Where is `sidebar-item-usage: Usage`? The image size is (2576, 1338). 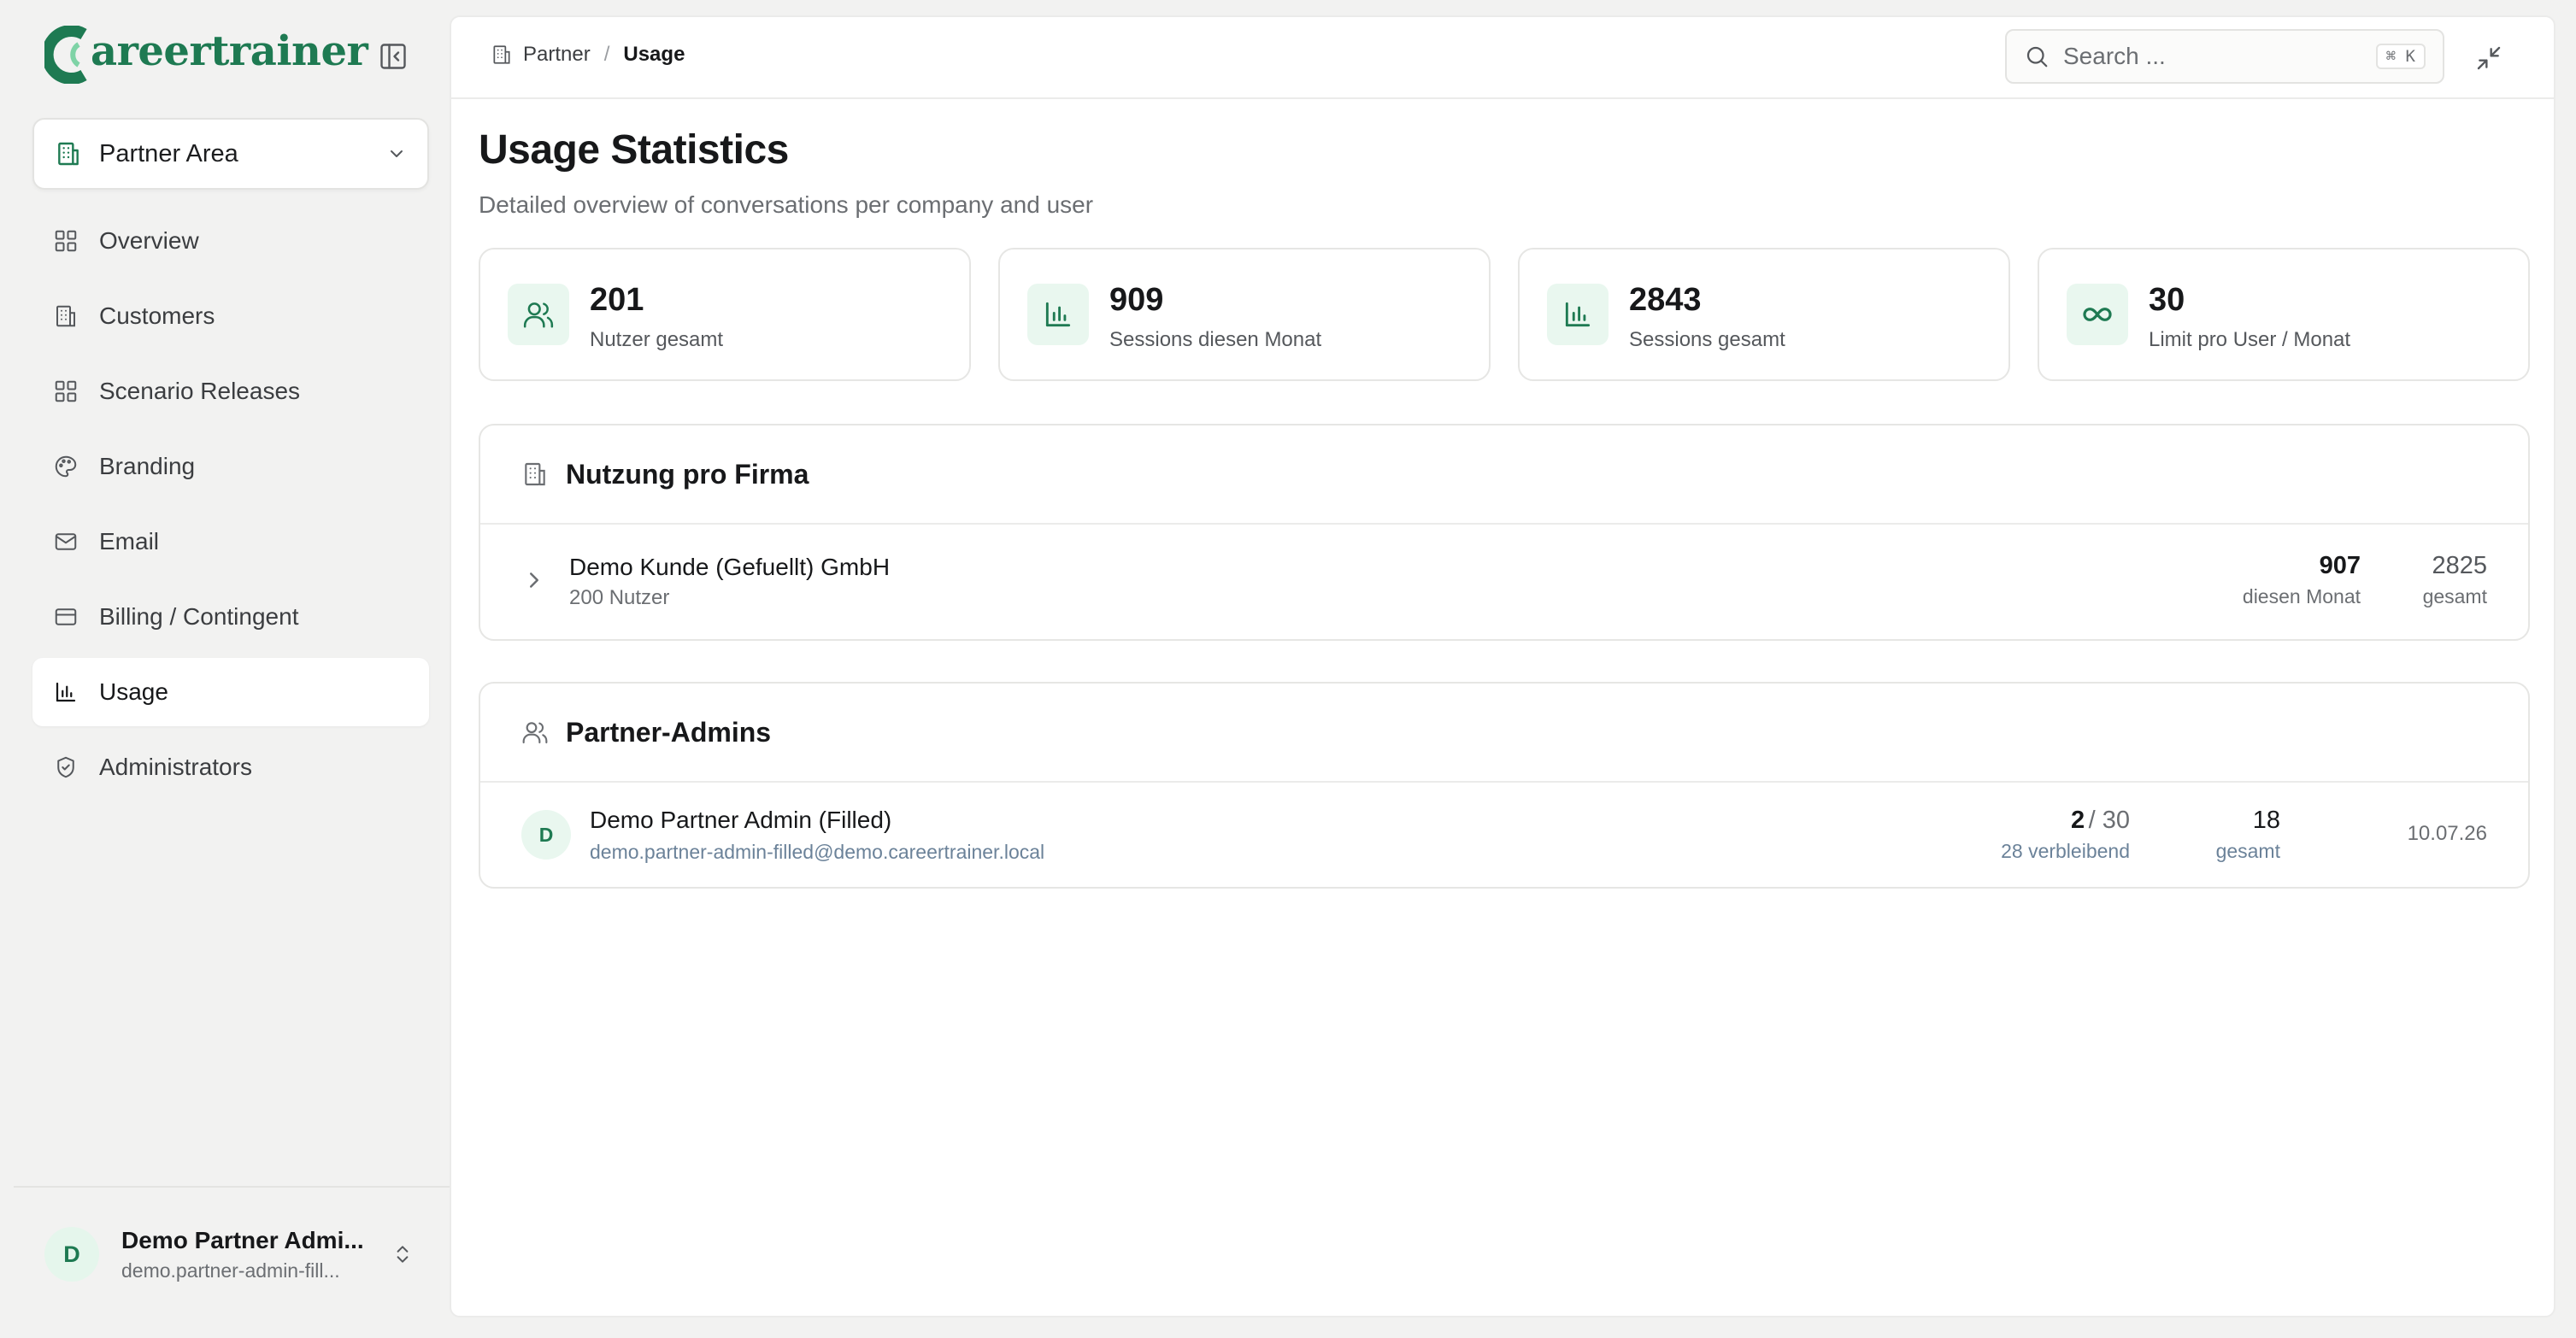
sidebar-item-usage: Usage is located at coordinates (230, 692).